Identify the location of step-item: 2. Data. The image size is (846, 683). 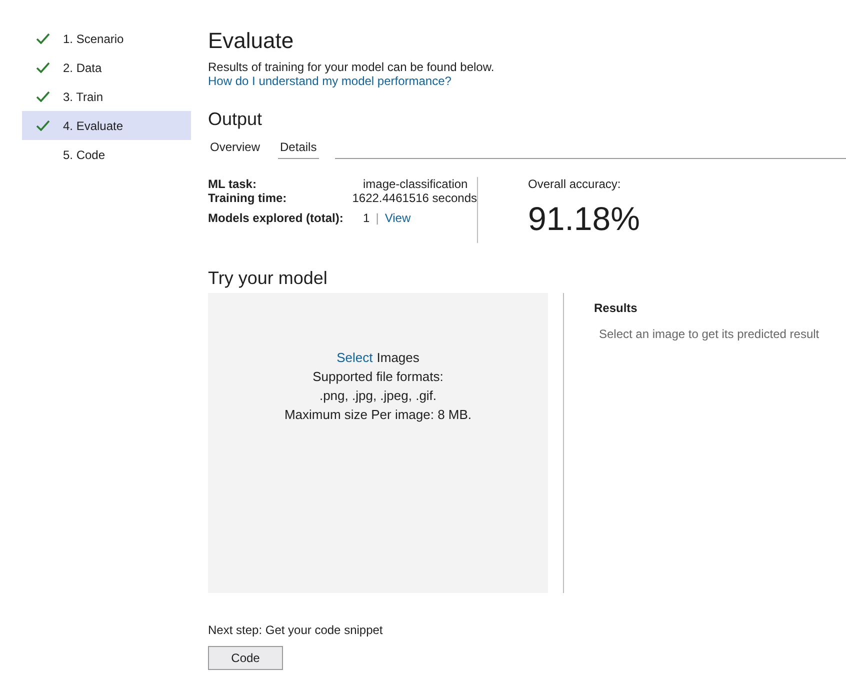
(106, 67).